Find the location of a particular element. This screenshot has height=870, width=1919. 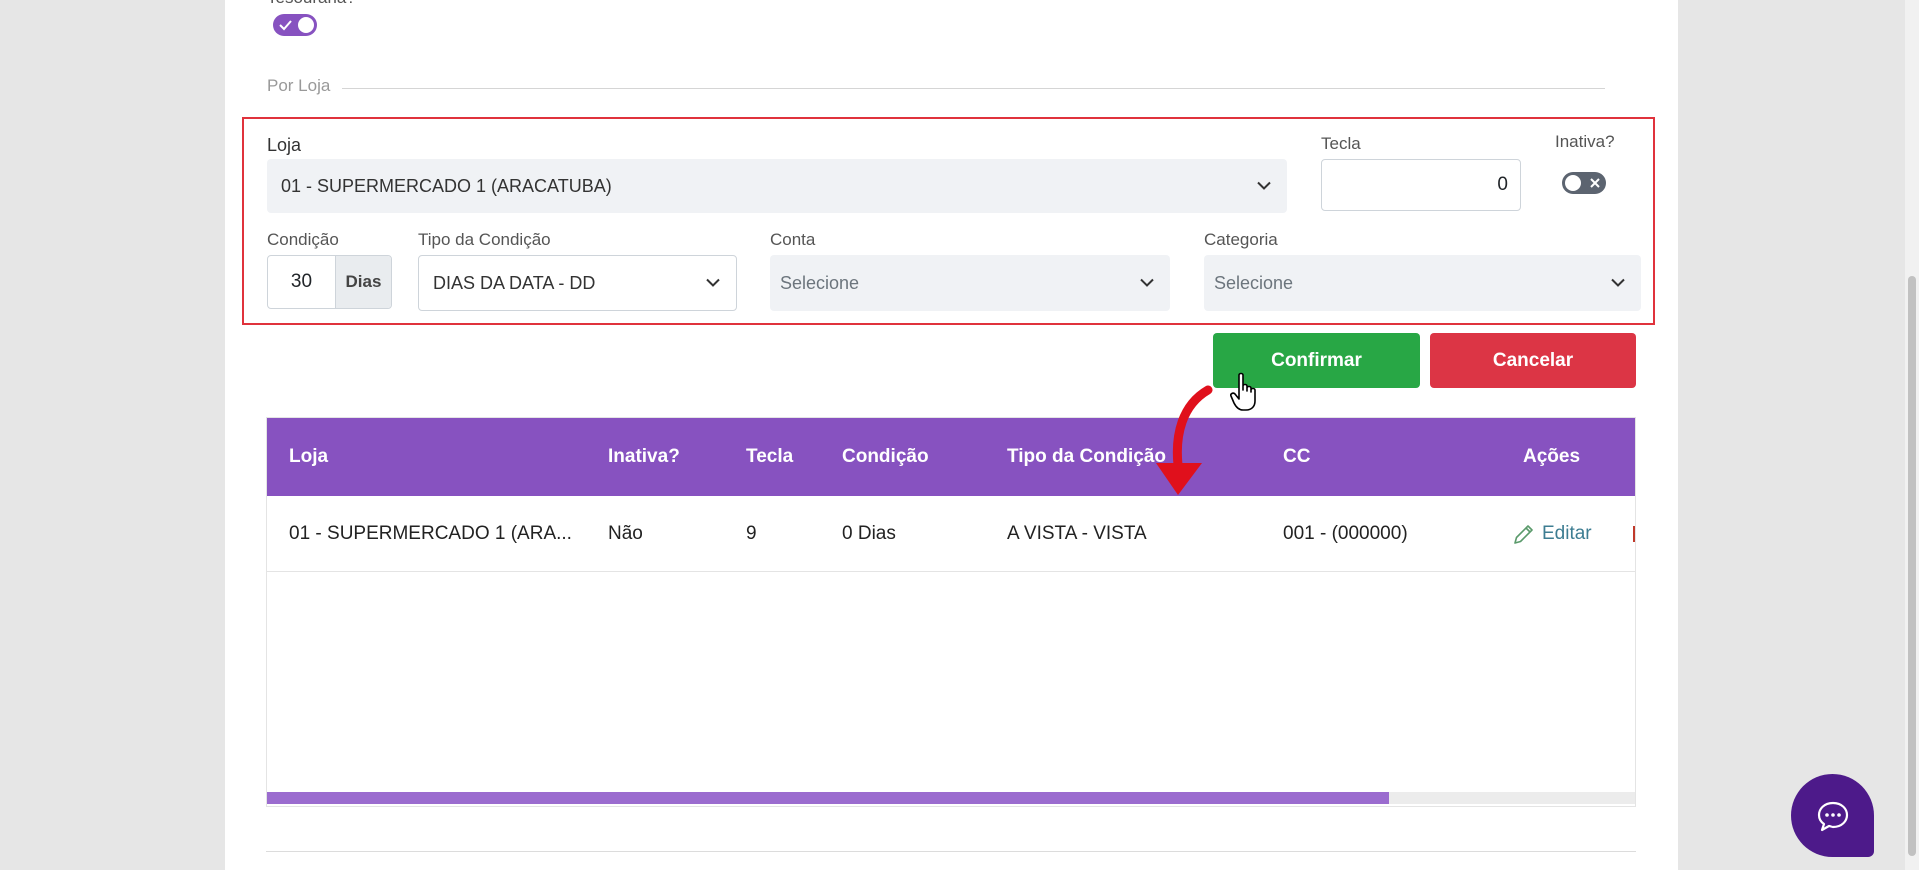

loja-value: 01 - SUPERMERCADO 1 (ARACATUBA) is located at coordinates (446, 185).